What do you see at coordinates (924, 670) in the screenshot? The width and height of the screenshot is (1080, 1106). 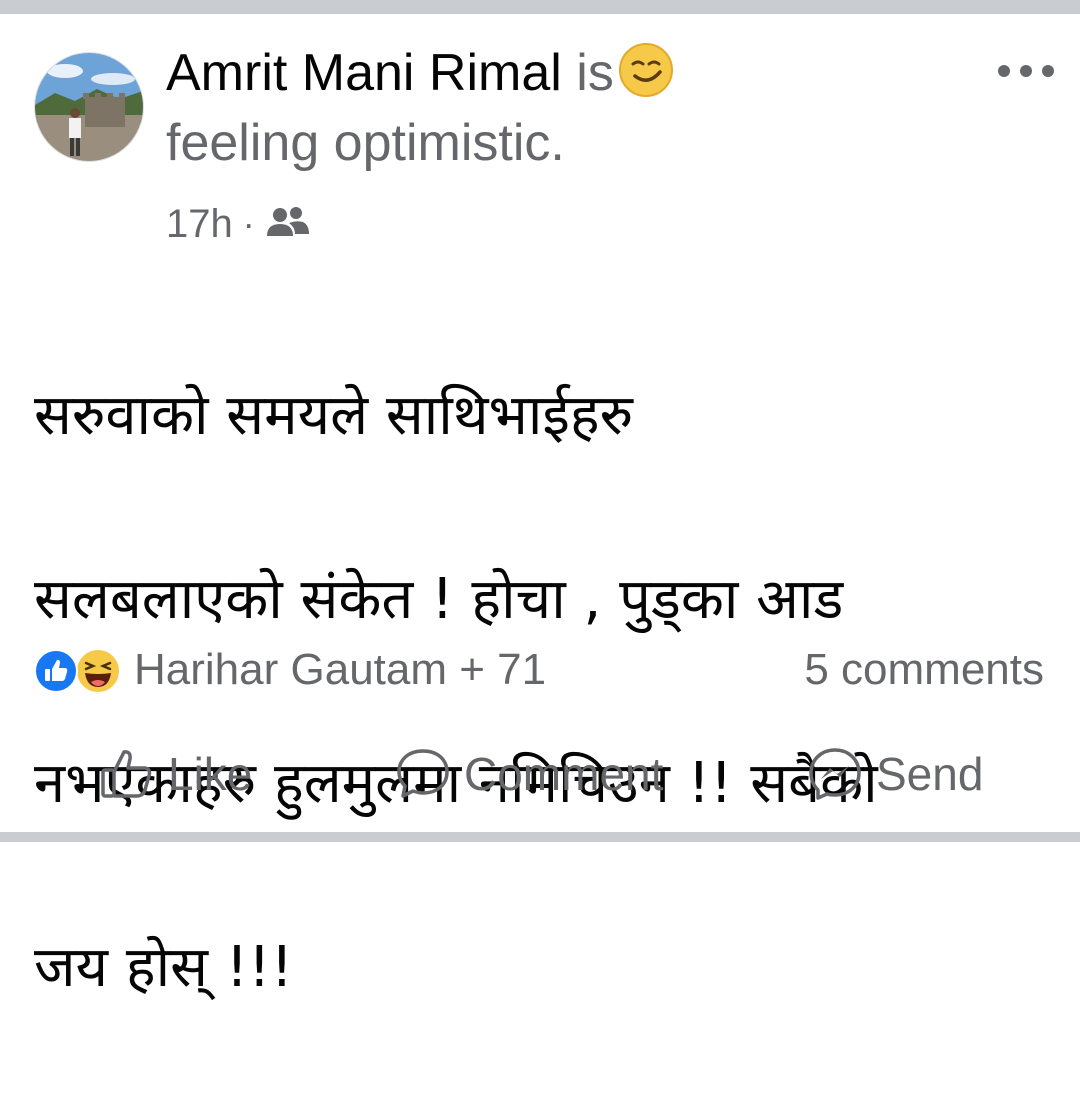 I see `comments-count: 5 comments` at bounding box center [924, 670].